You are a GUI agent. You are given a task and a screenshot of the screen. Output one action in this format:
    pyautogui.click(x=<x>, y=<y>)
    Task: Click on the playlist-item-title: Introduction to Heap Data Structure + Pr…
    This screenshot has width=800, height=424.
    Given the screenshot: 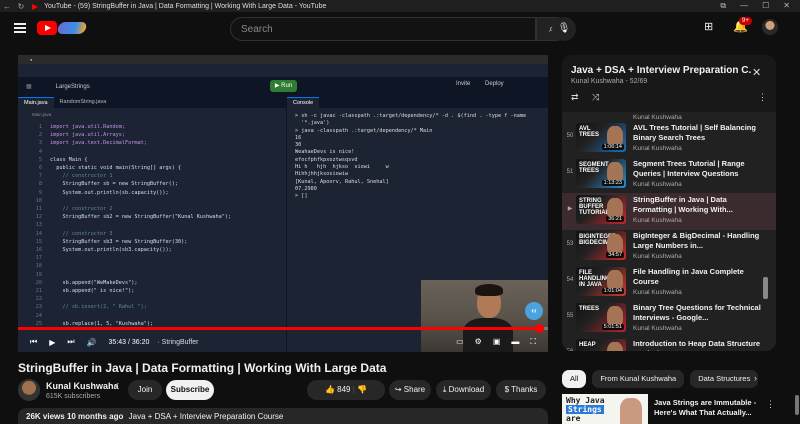 What is the action you would take?
    pyautogui.click(x=697, y=345)
    